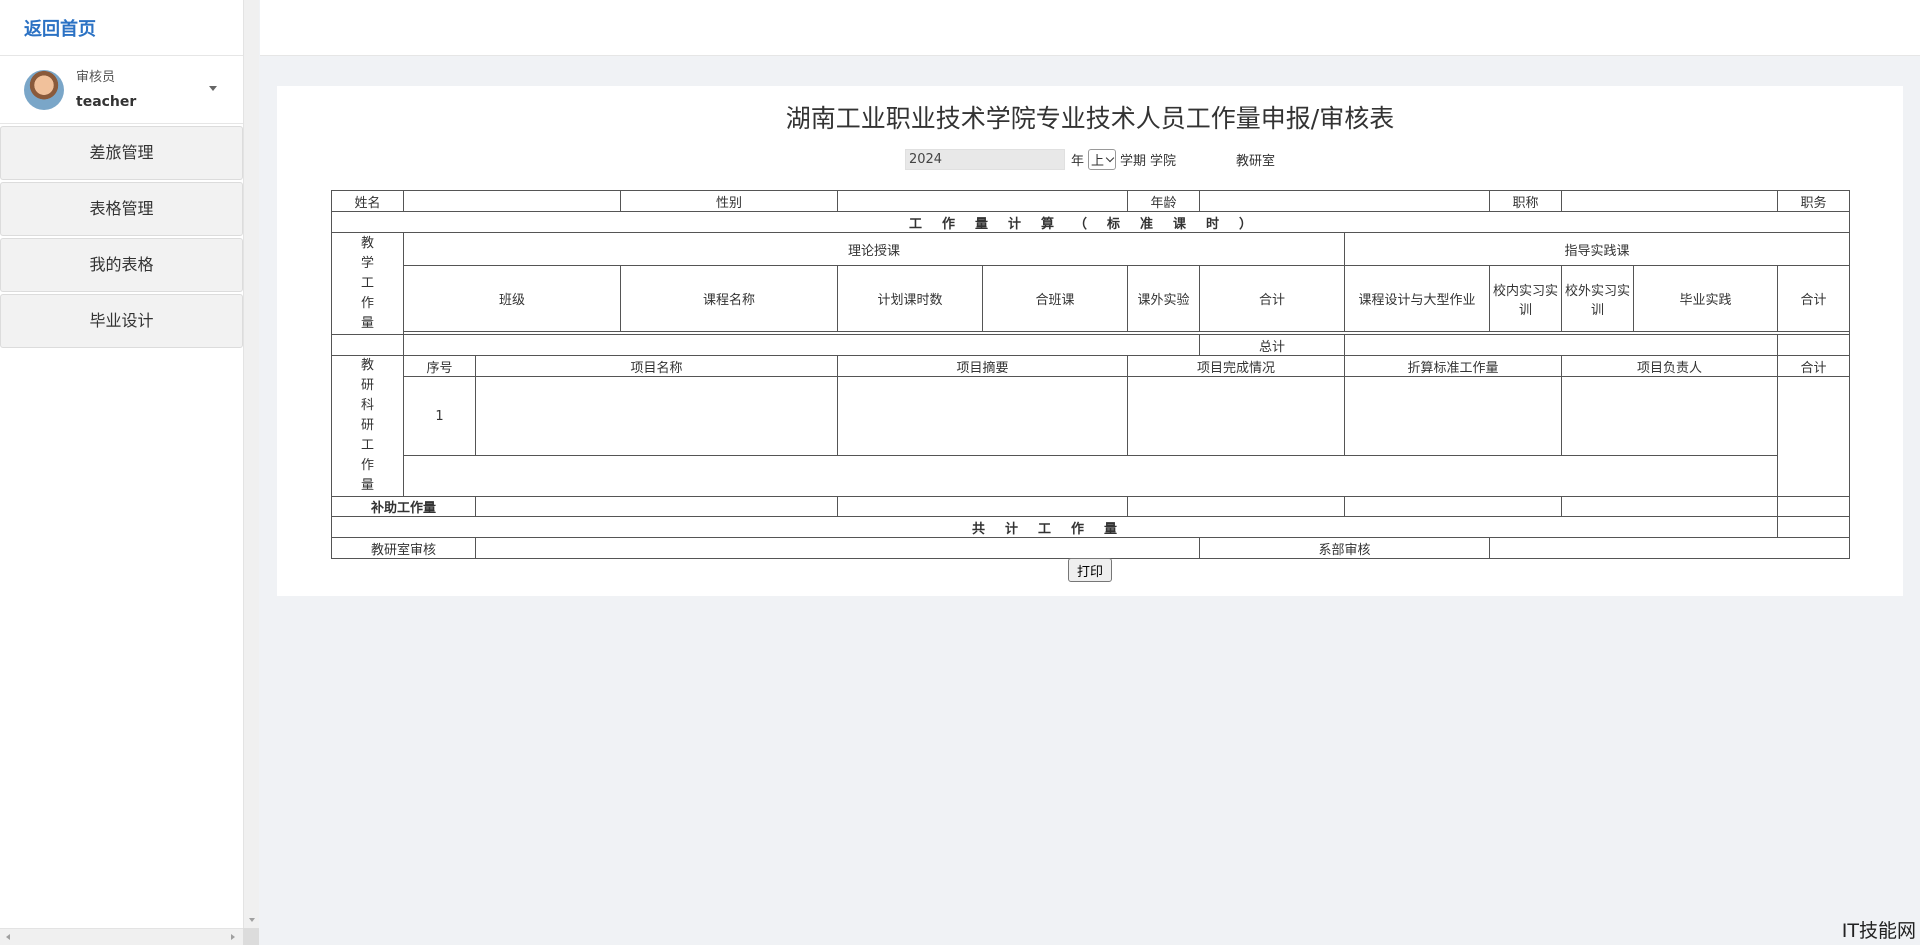 This screenshot has height=945, width=1920. What do you see at coordinates (251, 464) in the screenshot?
I see `vertical-scrollbar` at bounding box center [251, 464].